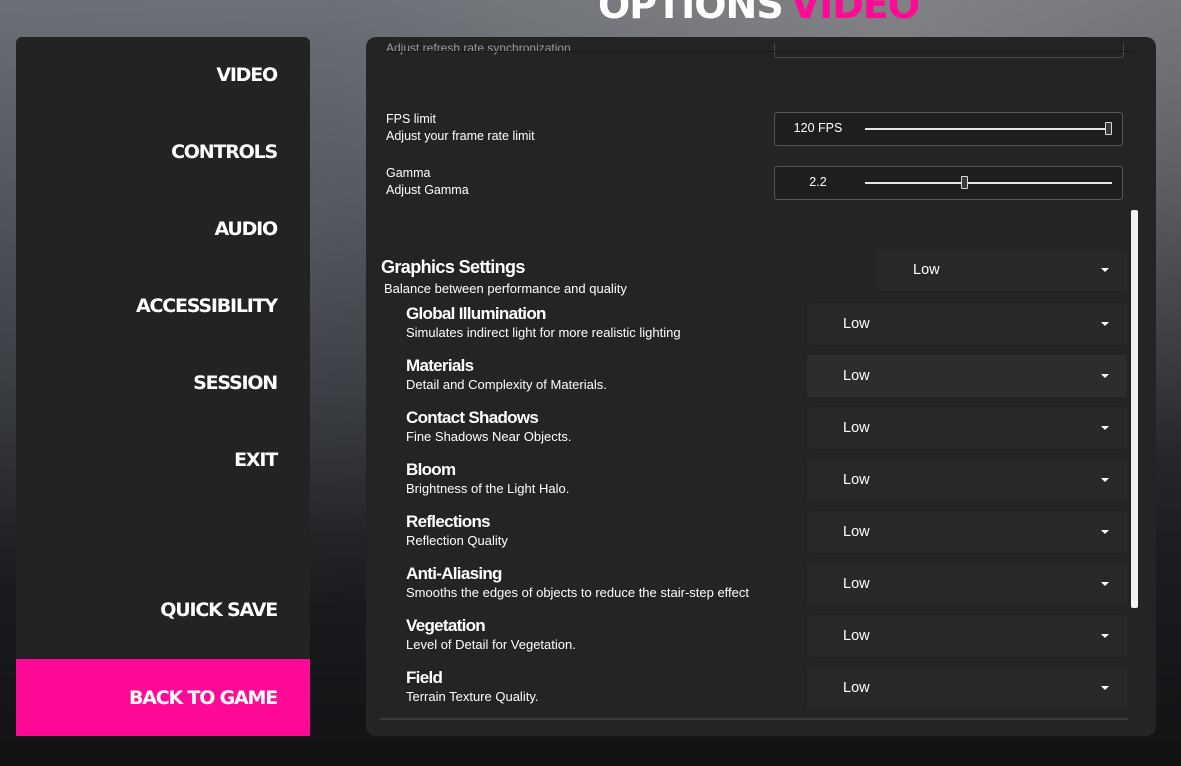 The width and height of the screenshot is (1181, 766). I want to click on nav-audio: AUDIO, so click(246, 229).